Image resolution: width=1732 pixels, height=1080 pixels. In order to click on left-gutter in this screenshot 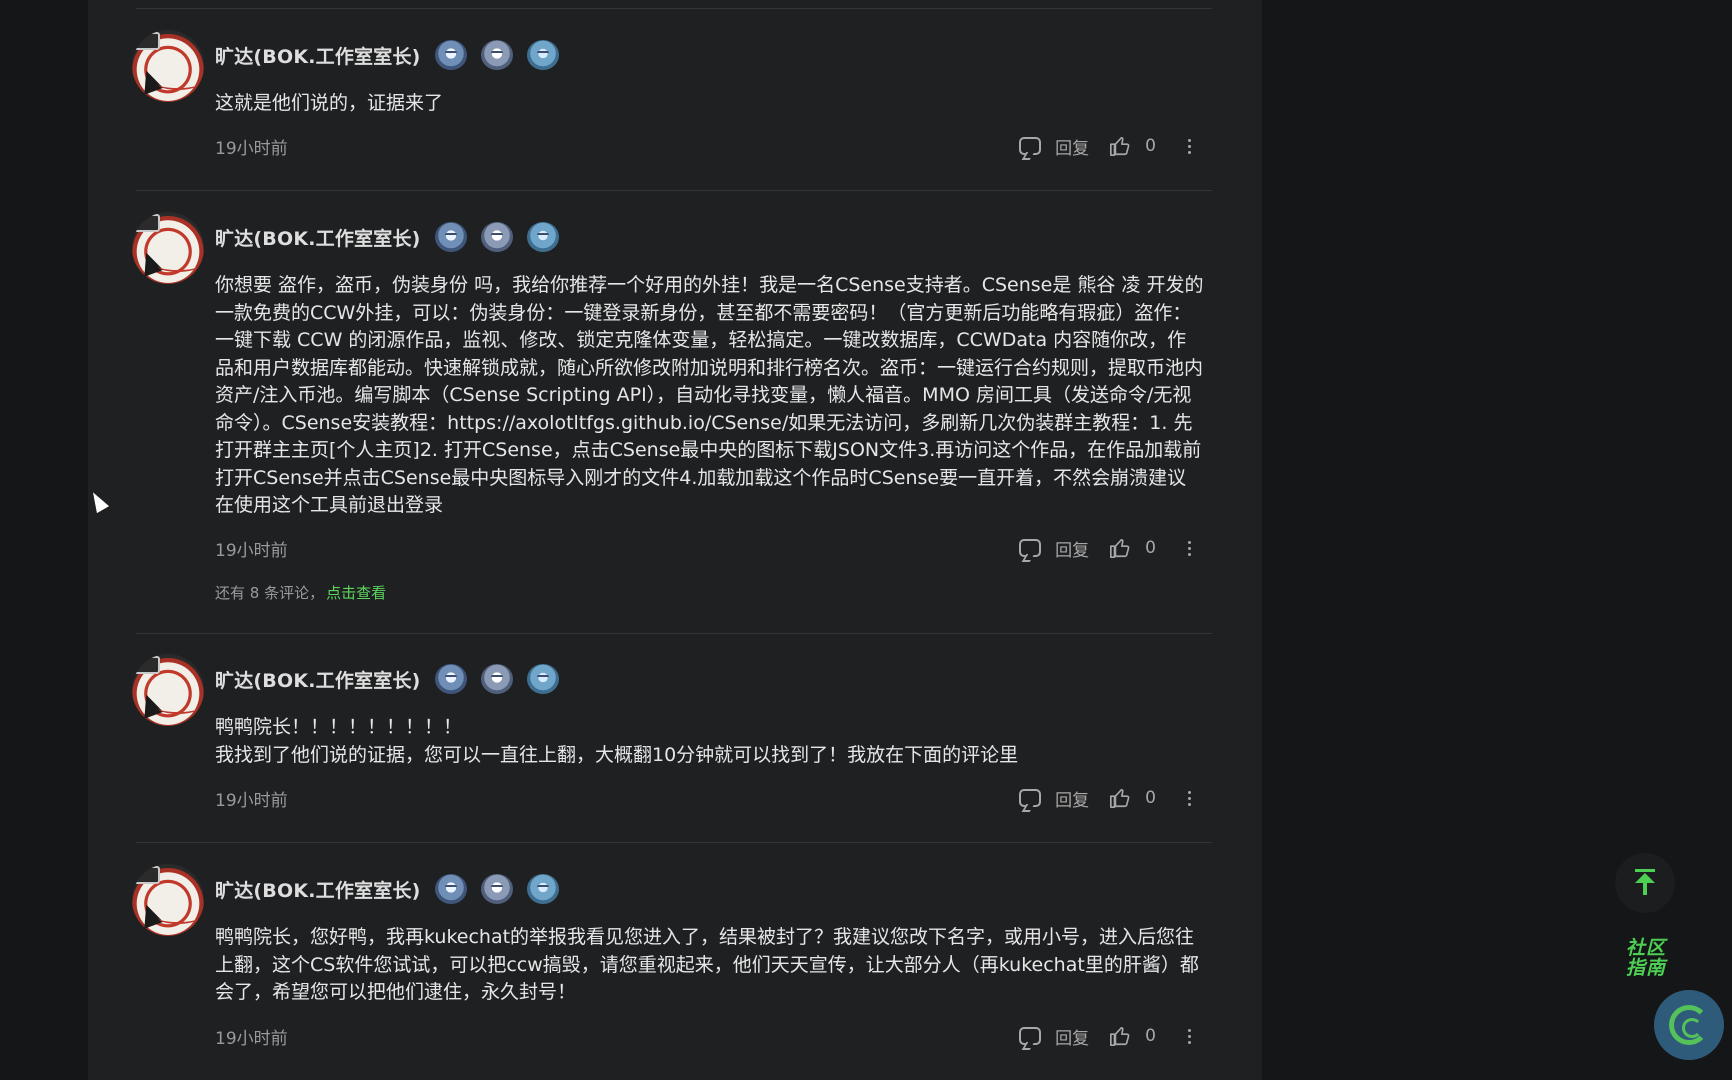, I will do `click(44, 540)`.